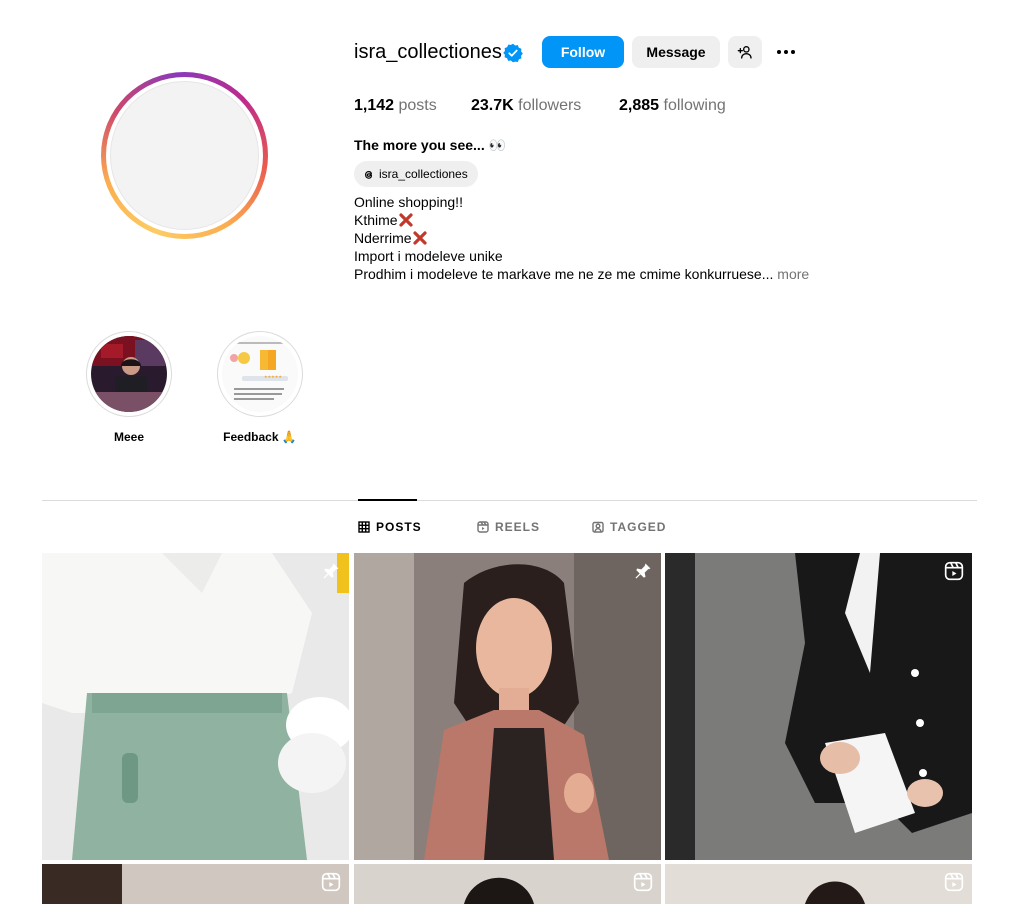 This screenshot has width=1021, height=904. Describe the element at coordinates (399, 527) in the screenshot. I see `tab-posts-label: POSTS` at that location.